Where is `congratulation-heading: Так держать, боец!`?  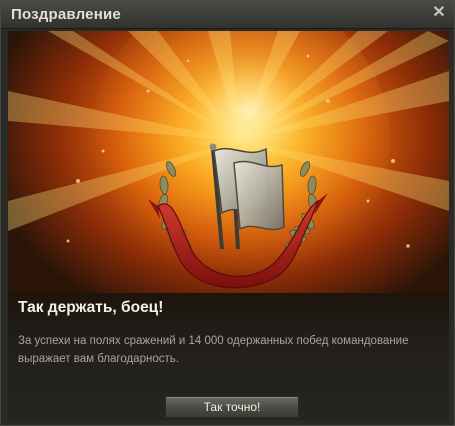 congratulation-heading: Так держать, боец! is located at coordinates (91, 307).